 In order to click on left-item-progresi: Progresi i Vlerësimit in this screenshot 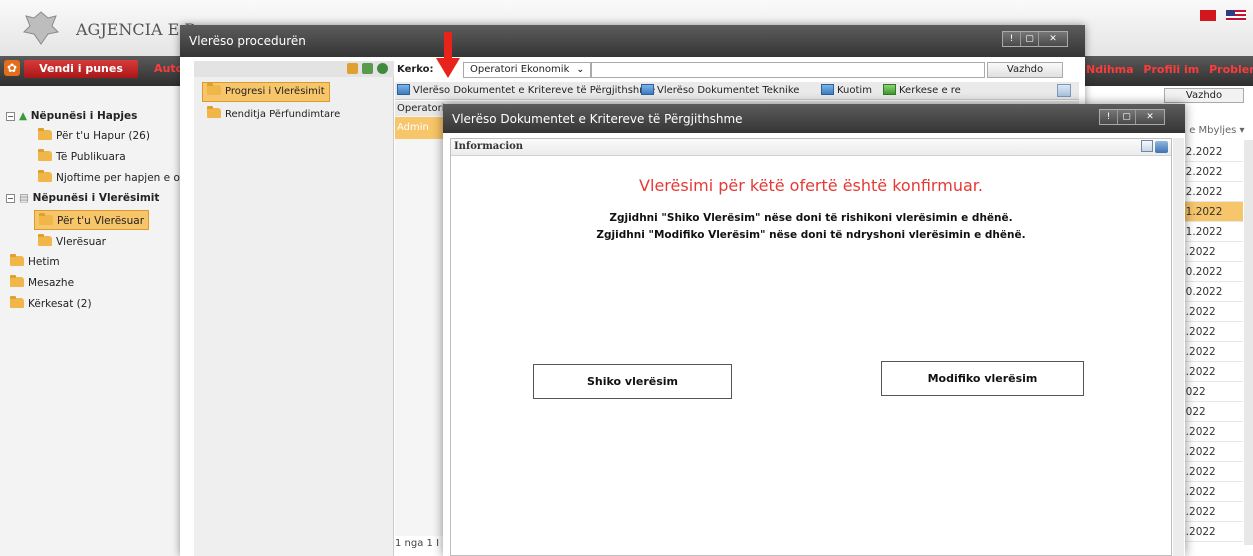, I will do `click(266, 92)`.